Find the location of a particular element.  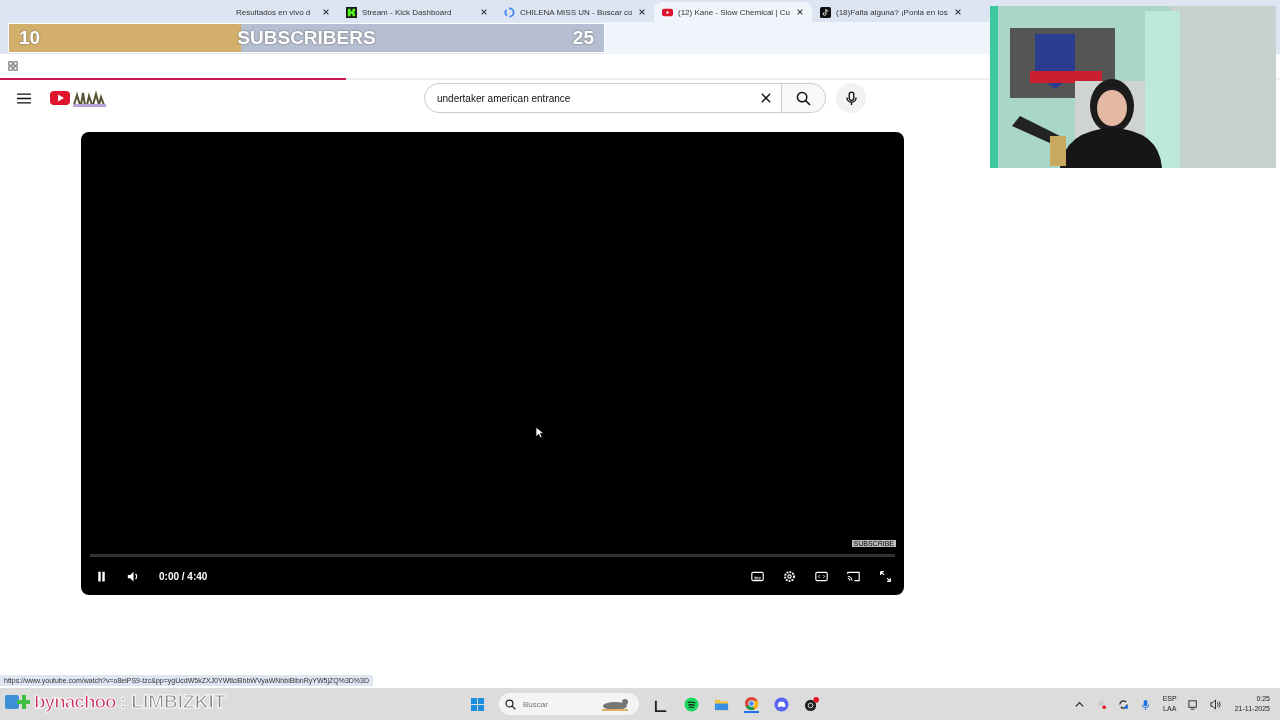

search-button is located at coordinates (804, 98).